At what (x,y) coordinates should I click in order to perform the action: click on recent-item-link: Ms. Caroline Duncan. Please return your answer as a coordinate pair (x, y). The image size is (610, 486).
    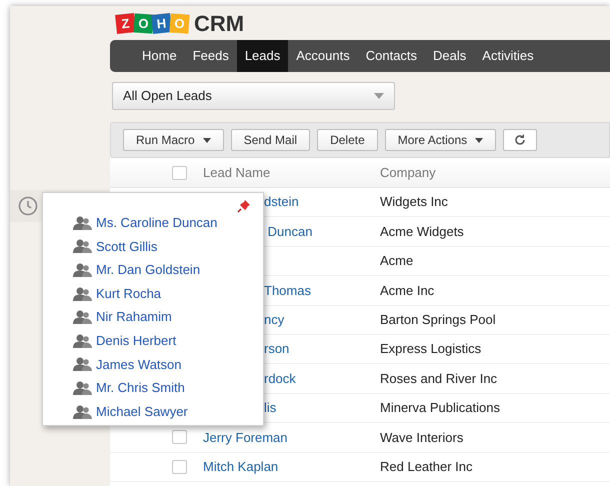
    Looking at the image, I should click on (157, 223).